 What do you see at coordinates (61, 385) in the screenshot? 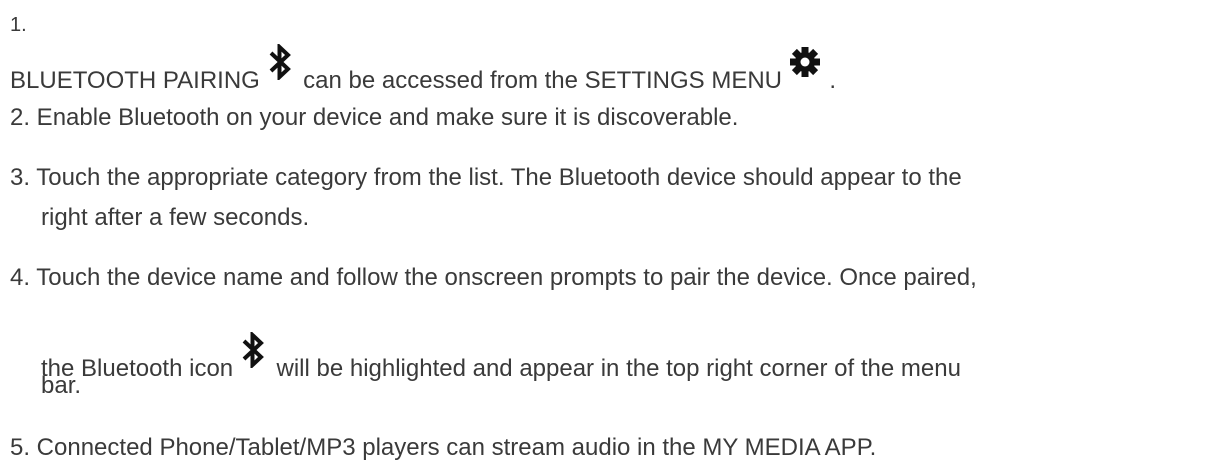
I see `step-4-line-3: bar.` at bounding box center [61, 385].